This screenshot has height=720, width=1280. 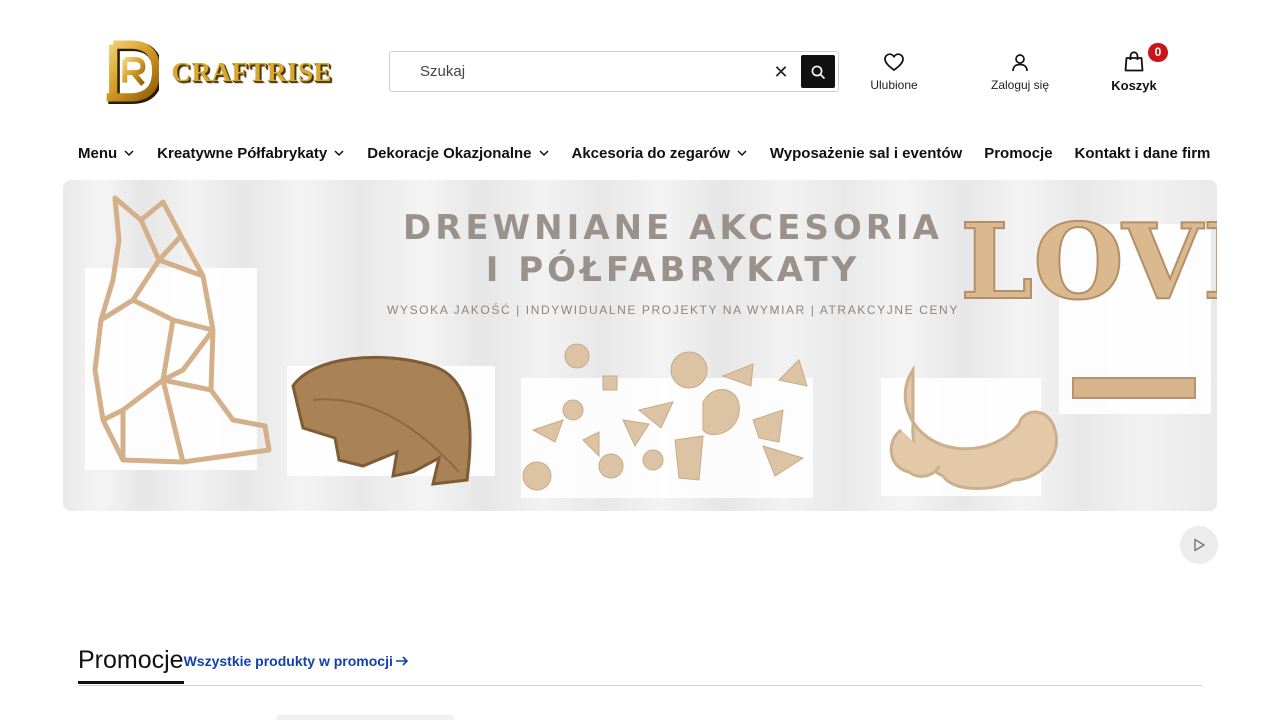 I want to click on all-promotions-link: Wszystkie produkty w promocji, so click(x=296, y=661).